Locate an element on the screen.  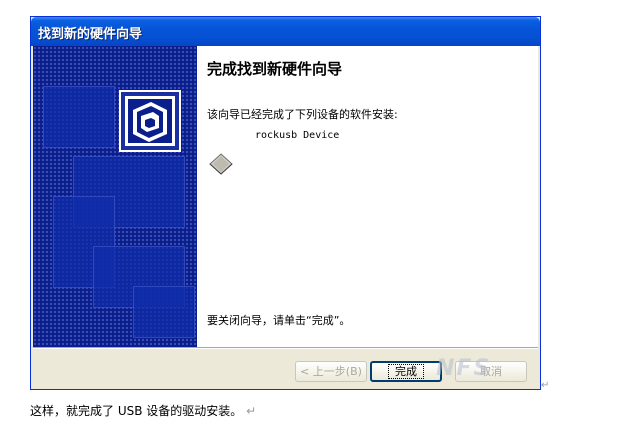
document-caption: 这样，就完成了 USB 设备的驱动安装。 ↵ is located at coordinates (143, 410).